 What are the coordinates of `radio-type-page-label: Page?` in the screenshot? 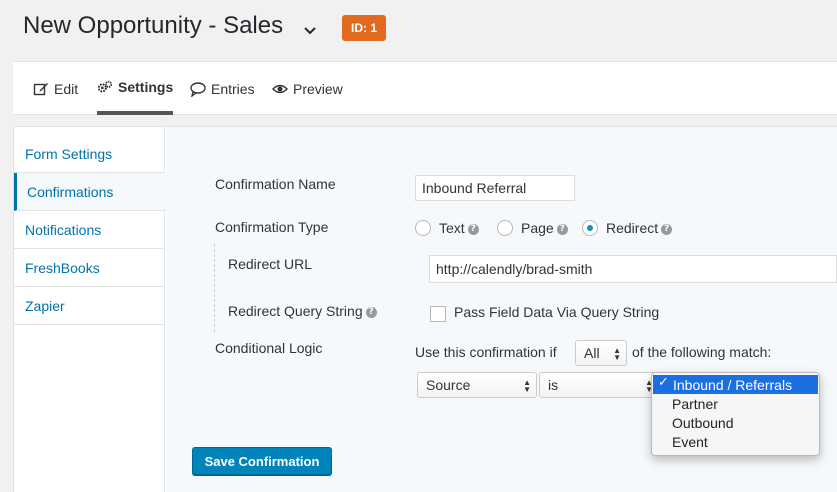 It's located at (544, 228).